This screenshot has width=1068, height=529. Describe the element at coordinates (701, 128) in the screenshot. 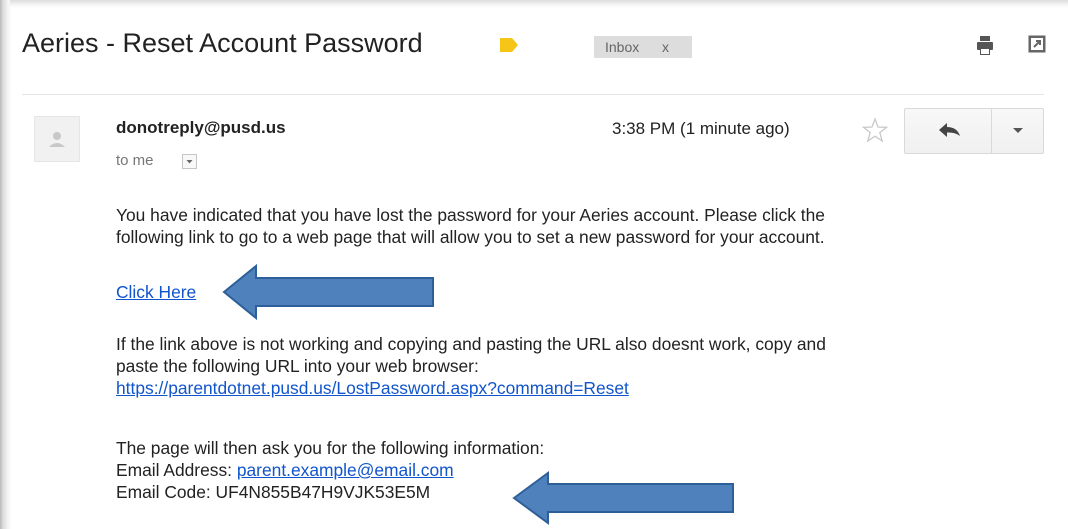

I see `email-timestamp: 3:38 PM (1 minute ago)` at that location.